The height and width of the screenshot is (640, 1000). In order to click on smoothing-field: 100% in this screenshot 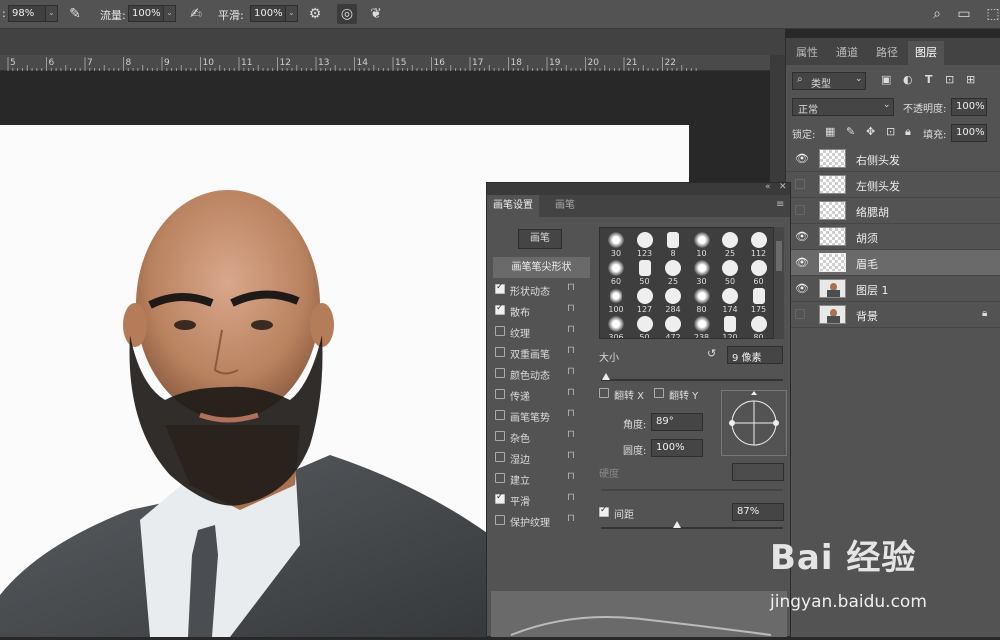, I will do `click(268, 13)`.